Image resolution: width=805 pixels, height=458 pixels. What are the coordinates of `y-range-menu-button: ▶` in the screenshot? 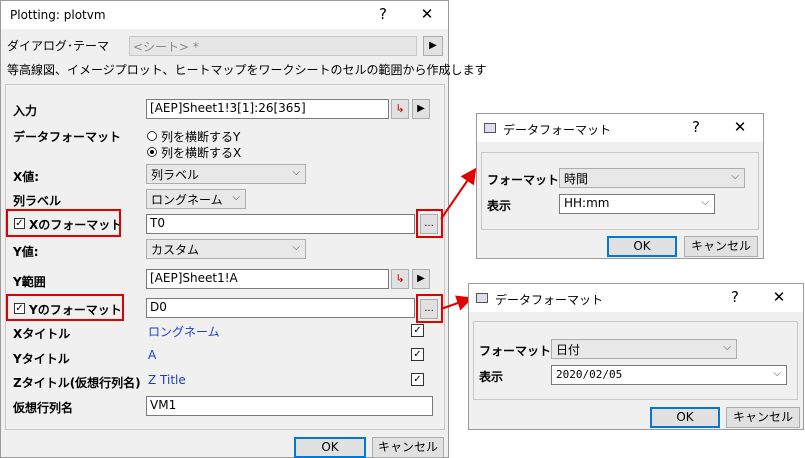 It's located at (421, 279).